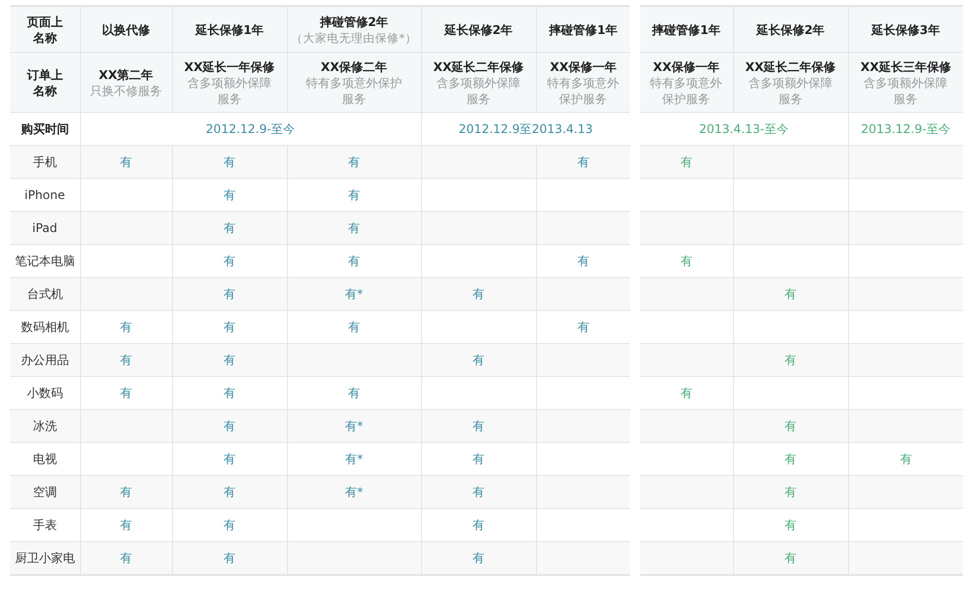  What do you see at coordinates (45, 459) in the screenshot?
I see `row-label: 电视` at bounding box center [45, 459].